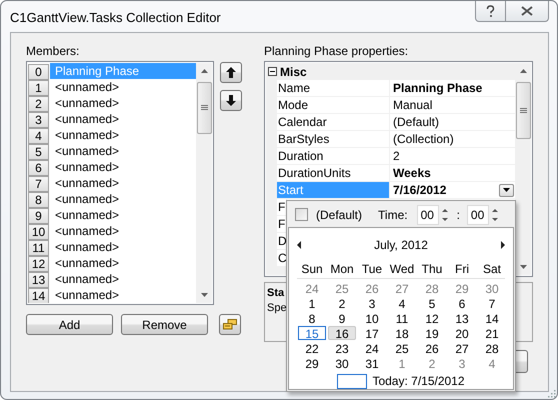  I want to click on collapse-icon, so click(272, 71).